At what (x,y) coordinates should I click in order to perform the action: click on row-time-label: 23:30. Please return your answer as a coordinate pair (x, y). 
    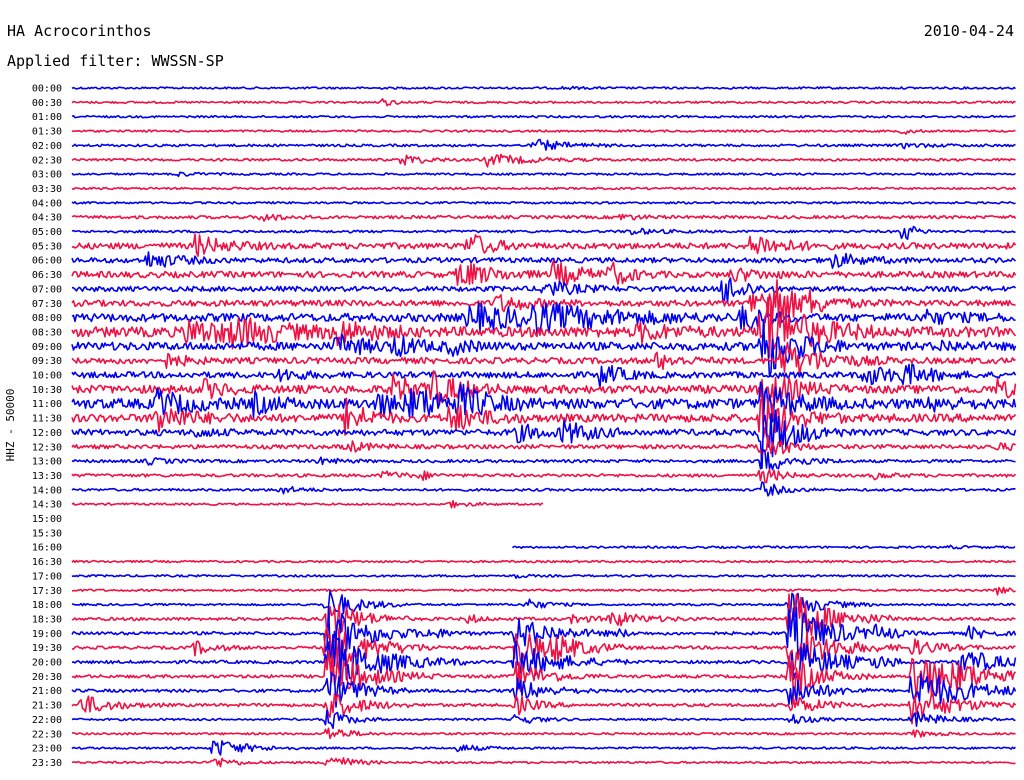
    Looking at the image, I should click on (47, 763).